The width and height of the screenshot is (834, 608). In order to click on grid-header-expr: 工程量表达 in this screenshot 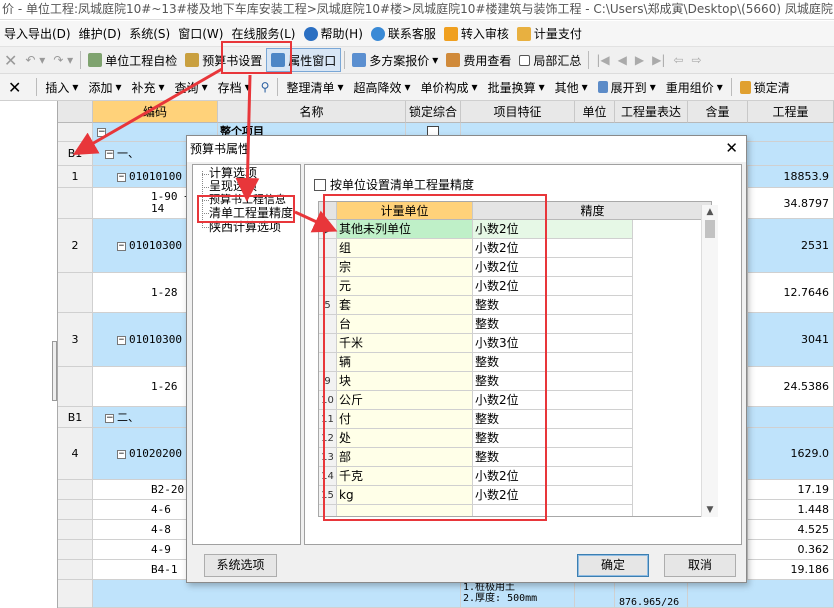, I will do `click(651, 112)`.